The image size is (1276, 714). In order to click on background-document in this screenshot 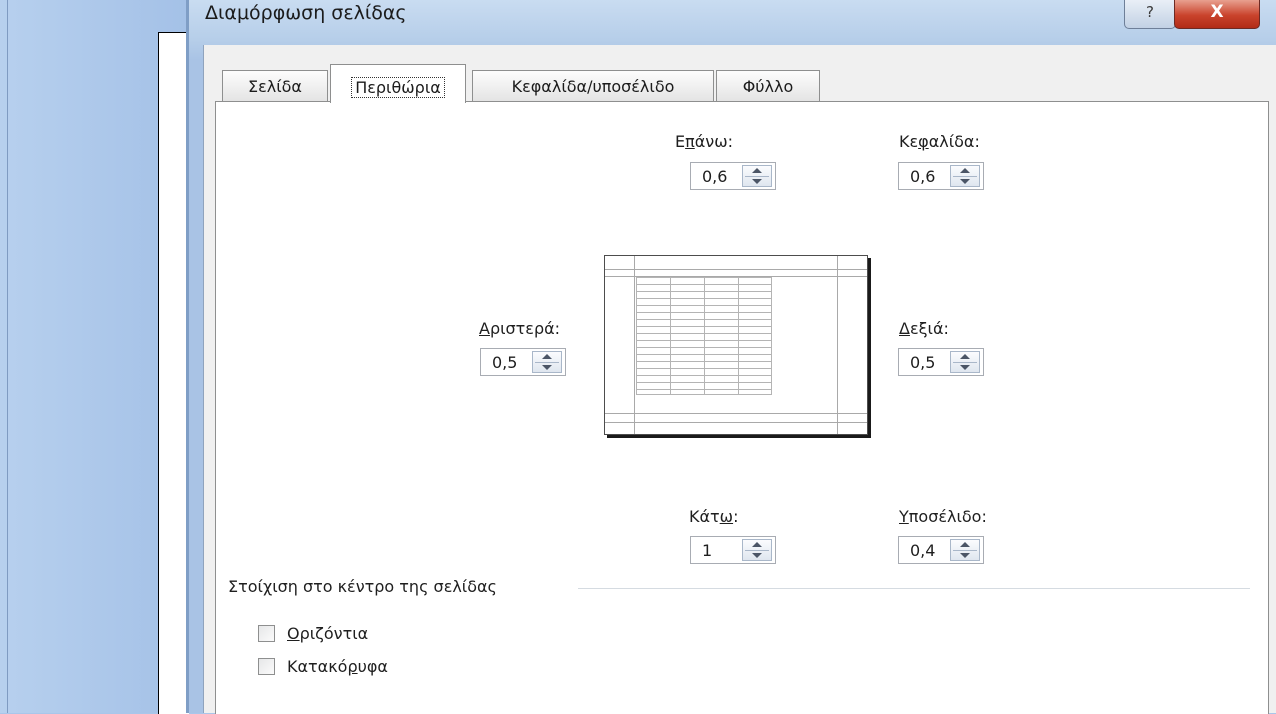, I will do `click(173, 373)`.